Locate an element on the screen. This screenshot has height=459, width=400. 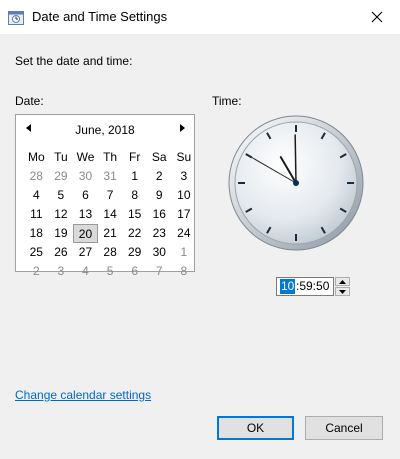
calendar-week-row: 4 5 6 7 8 9 10 is located at coordinates (110, 195).